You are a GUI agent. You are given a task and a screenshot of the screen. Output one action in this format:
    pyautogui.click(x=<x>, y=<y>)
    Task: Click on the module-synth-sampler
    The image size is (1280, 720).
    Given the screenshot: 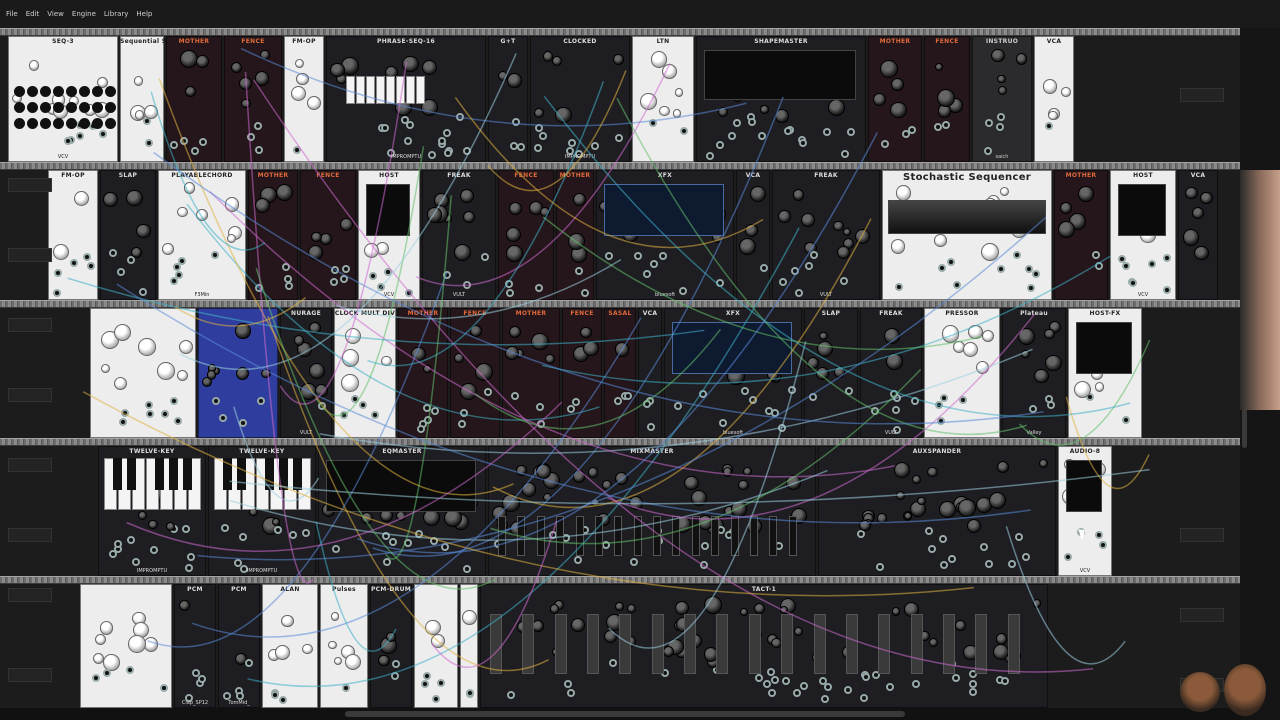 What is the action you would take?
    pyautogui.click(x=126, y=646)
    